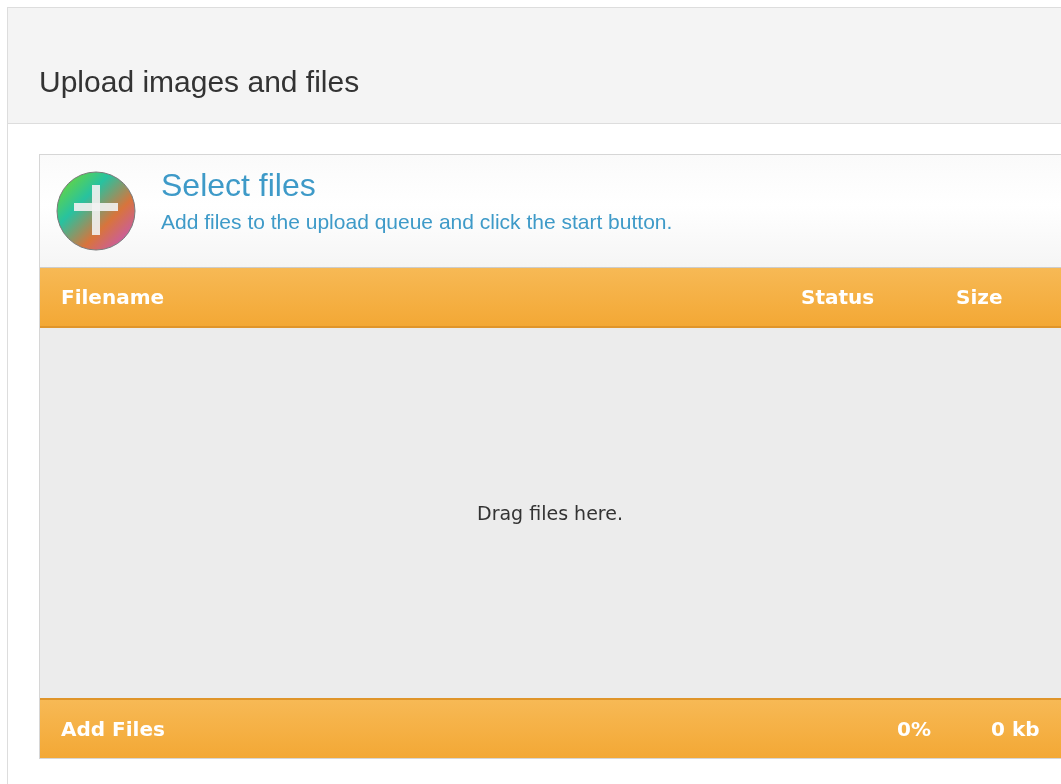 The image size is (1061, 784). I want to click on panel-title: Upload images and files, so click(199, 82).